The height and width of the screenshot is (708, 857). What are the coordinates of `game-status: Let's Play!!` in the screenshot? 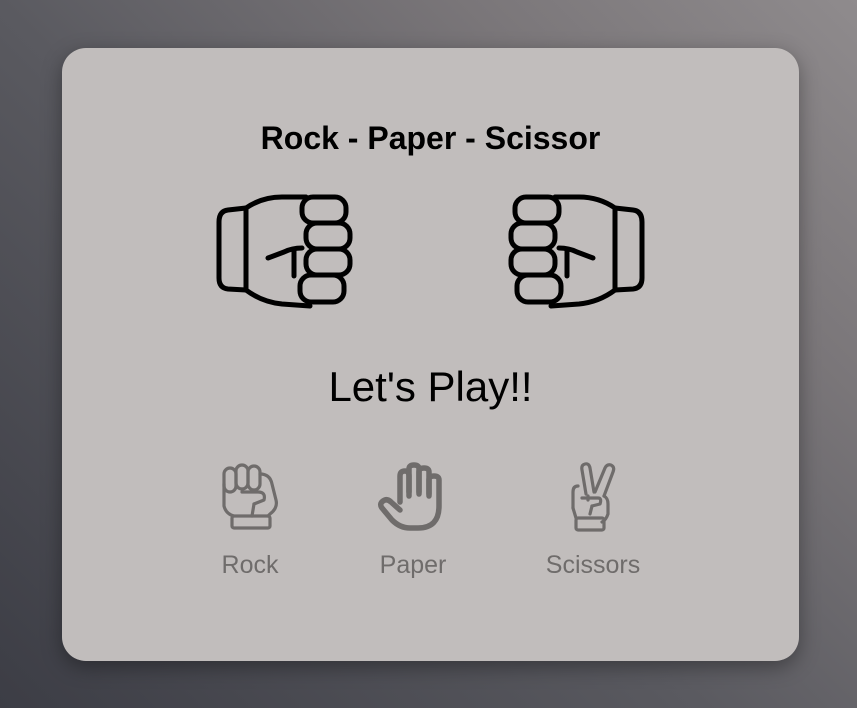 It's located at (430, 386).